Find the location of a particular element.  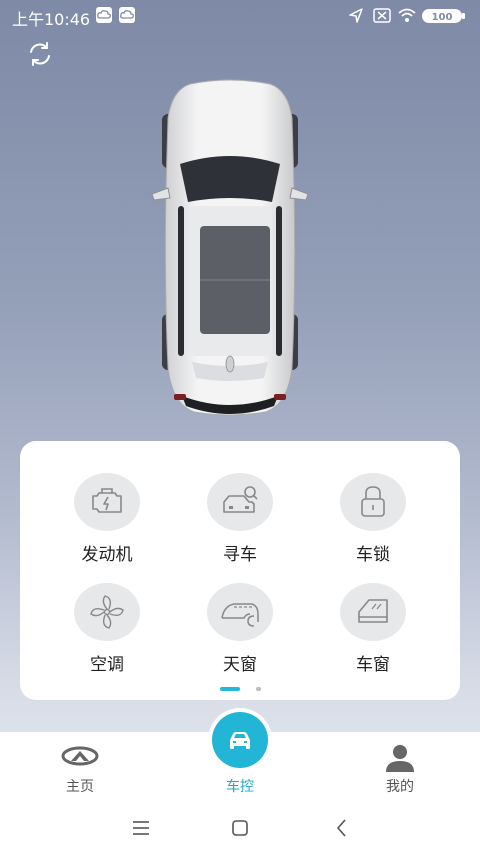

nav-home-label: 主页 is located at coordinates (80, 787).